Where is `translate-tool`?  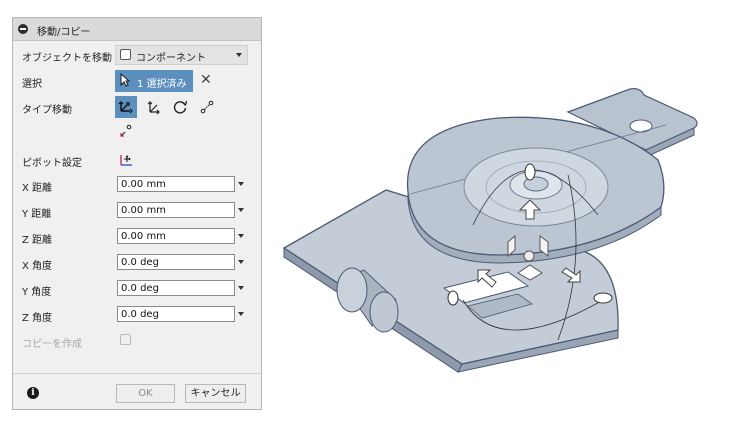 translate-tool is located at coordinates (153, 107).